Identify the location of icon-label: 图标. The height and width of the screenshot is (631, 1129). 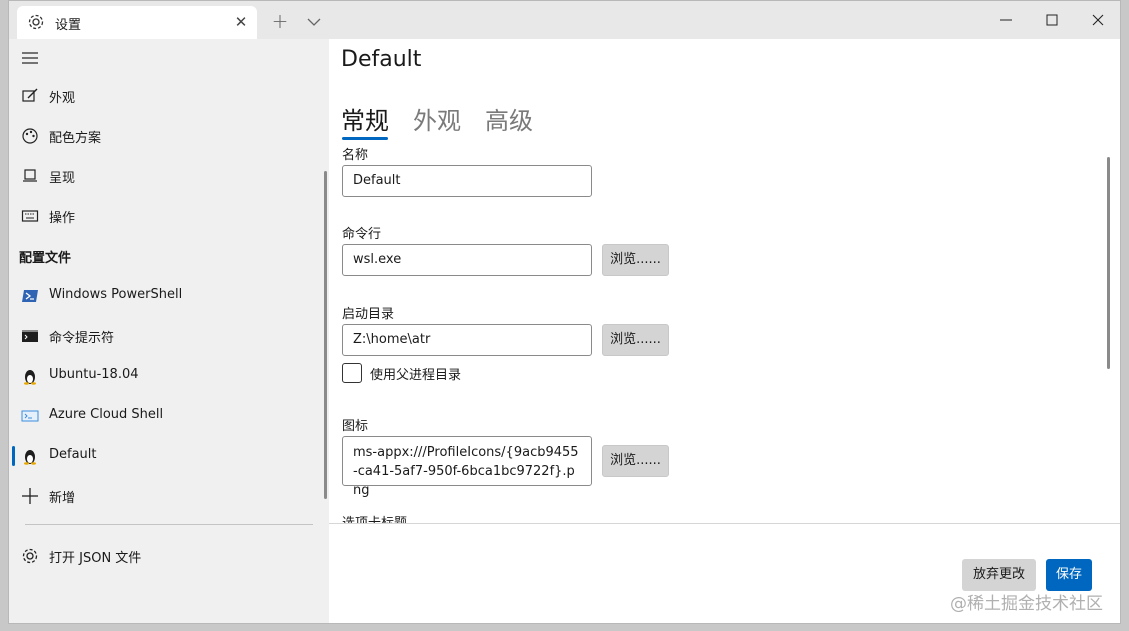
(355, 426).